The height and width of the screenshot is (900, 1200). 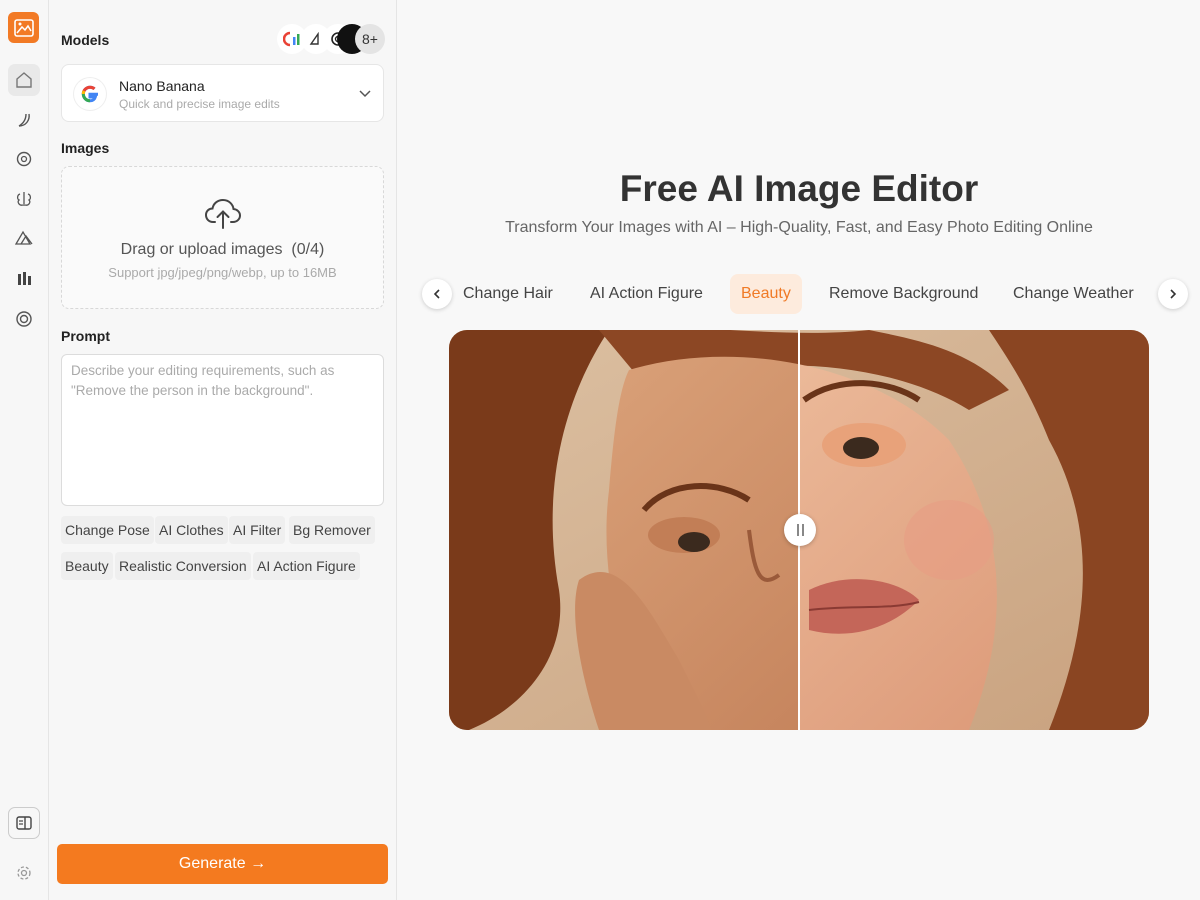 What do you see at coordinates (24, 120) in the screenshot?
I see `banana-icon` at bounding box center [24, 120].